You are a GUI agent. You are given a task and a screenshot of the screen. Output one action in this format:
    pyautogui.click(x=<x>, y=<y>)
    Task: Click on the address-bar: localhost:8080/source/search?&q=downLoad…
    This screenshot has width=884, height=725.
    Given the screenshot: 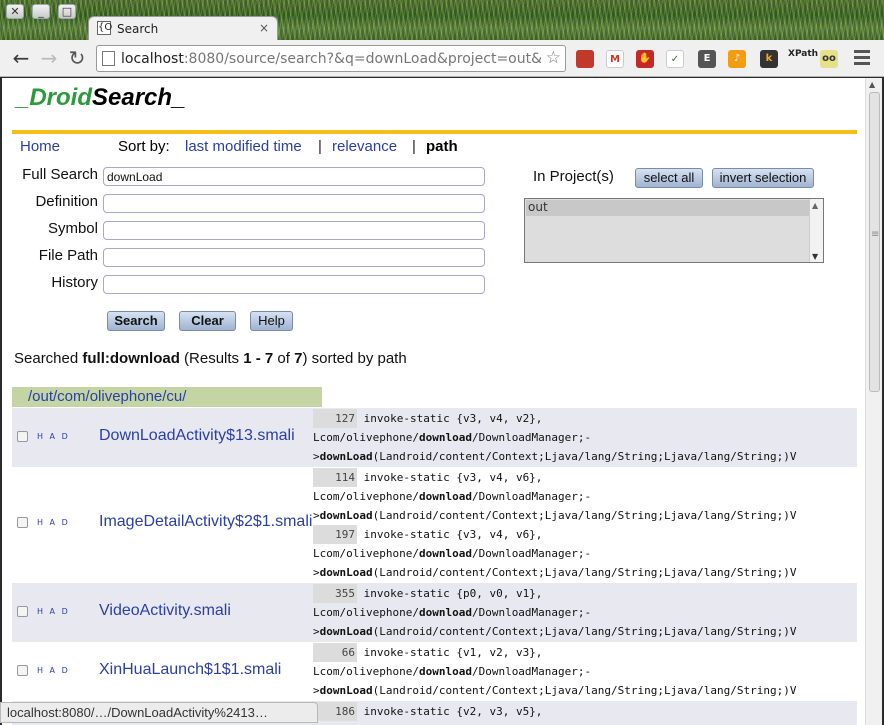 What is the action you would take?
    pyautogui.click(x=331, y=58)
    